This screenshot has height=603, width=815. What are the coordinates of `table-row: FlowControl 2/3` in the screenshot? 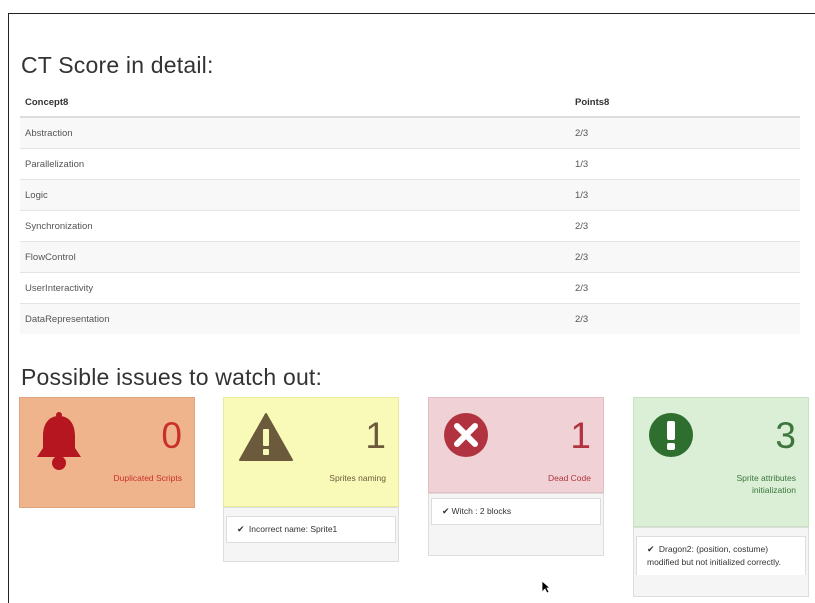 It's located at (410, 257).